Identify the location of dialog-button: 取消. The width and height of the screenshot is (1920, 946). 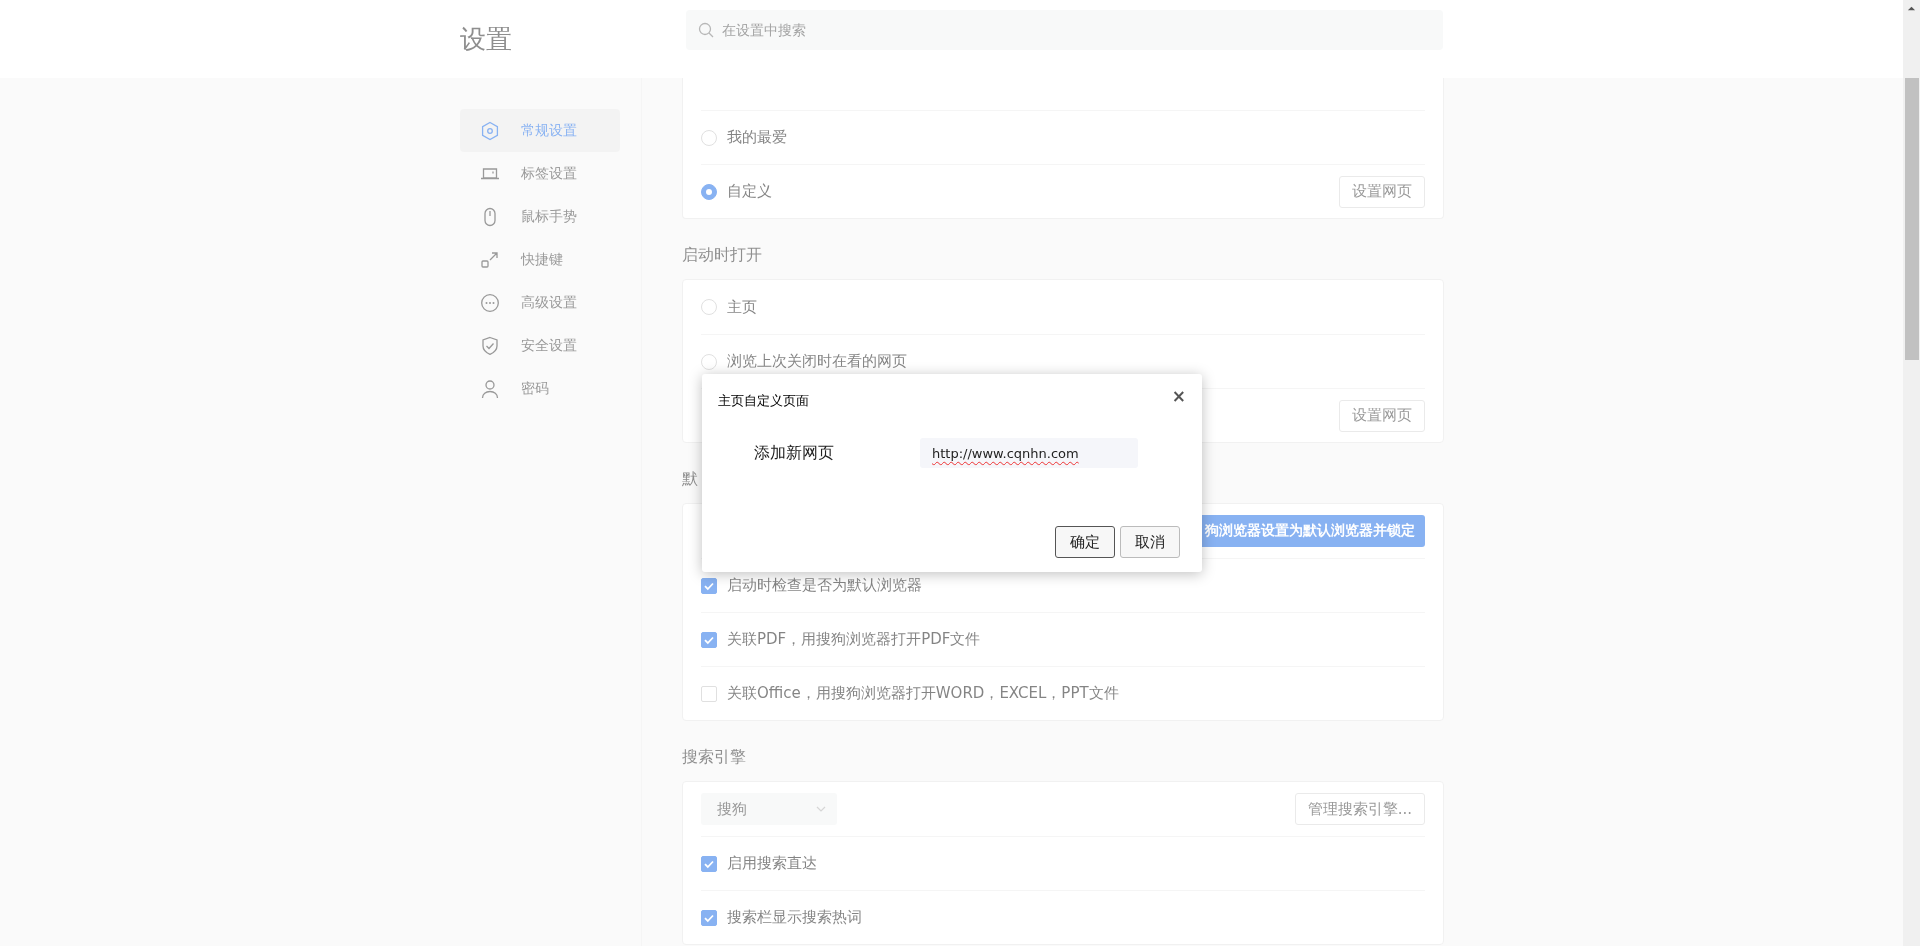
(1150, 542).